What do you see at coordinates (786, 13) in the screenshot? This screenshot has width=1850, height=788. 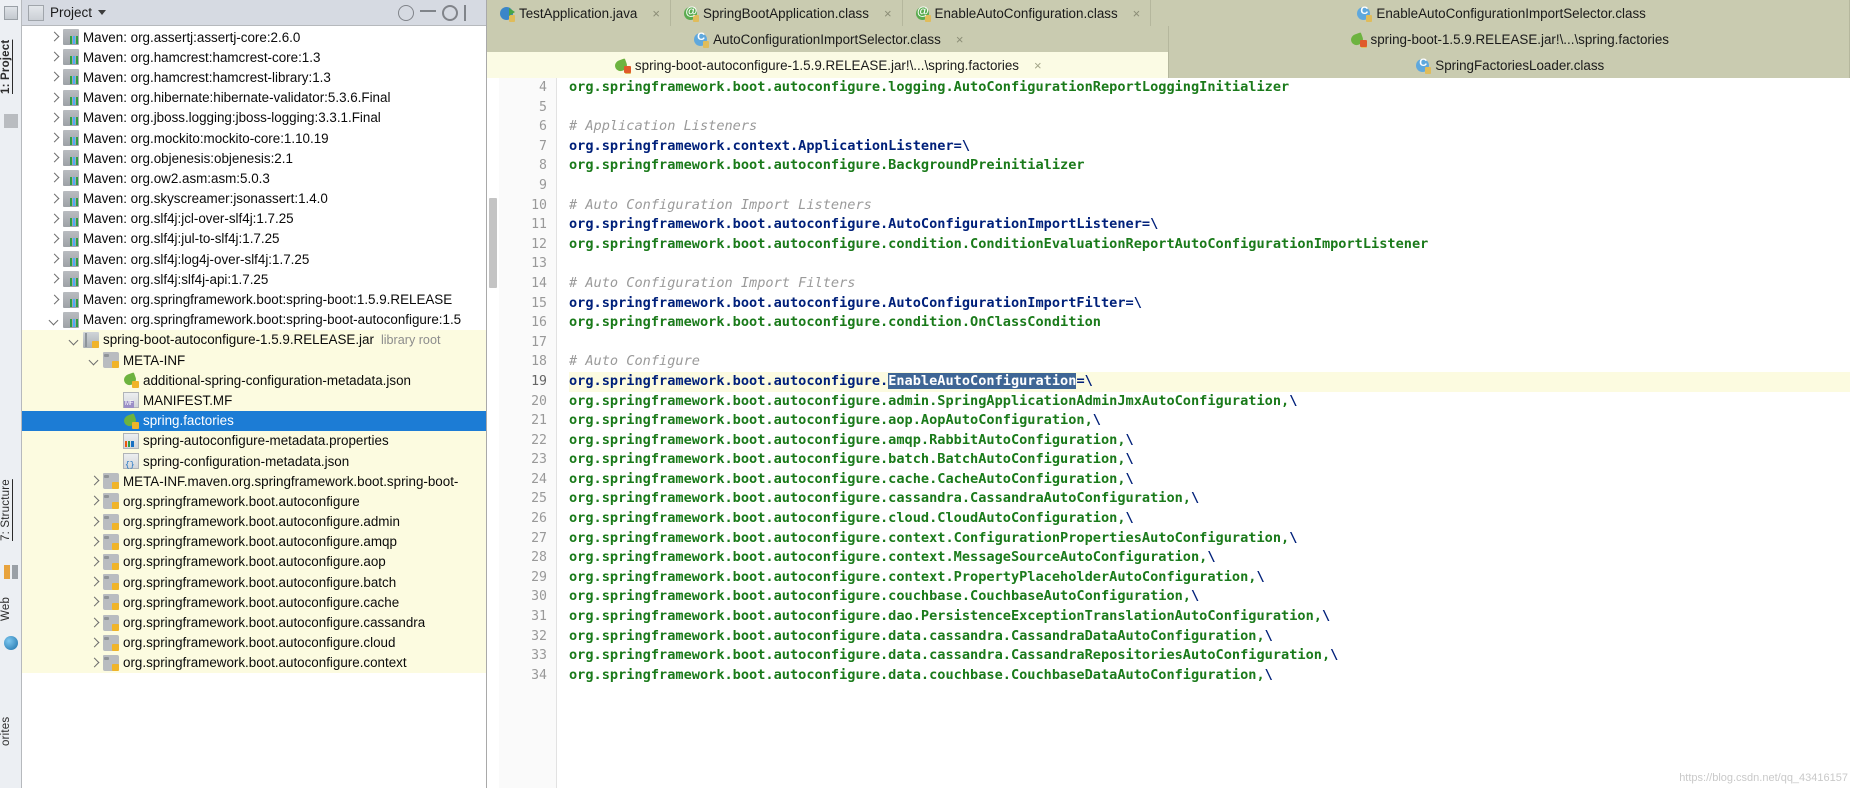 I see `editor-tab: SpringBootApplication.class ×` at bounding box center [786, 13].